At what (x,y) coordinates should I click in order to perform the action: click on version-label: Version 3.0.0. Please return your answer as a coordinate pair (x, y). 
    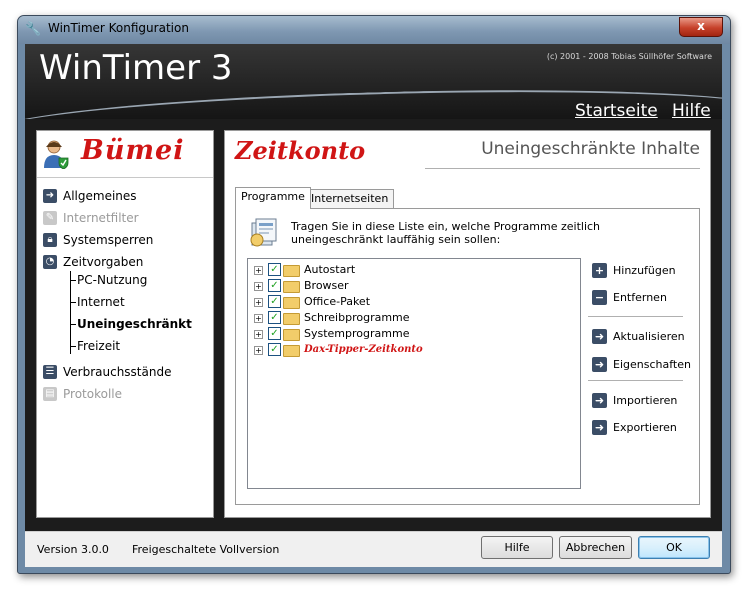
    Looking at the image, I should click on (73, 549).